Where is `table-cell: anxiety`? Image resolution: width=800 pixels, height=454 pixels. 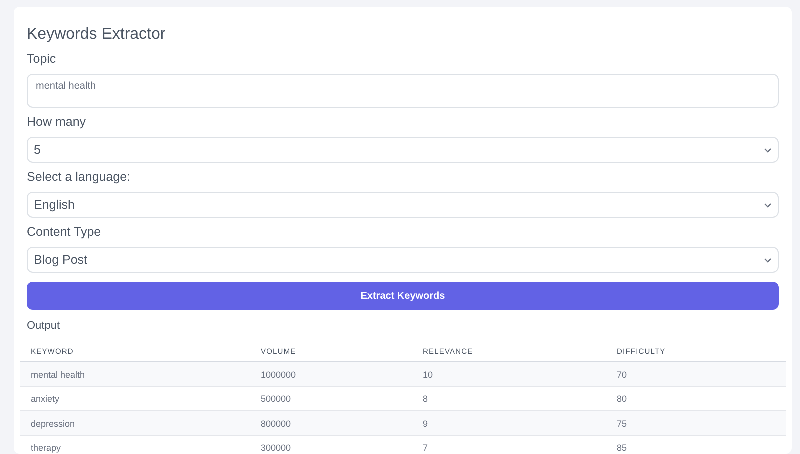
table-cell: anxiety is located at coordinates (45, 399).